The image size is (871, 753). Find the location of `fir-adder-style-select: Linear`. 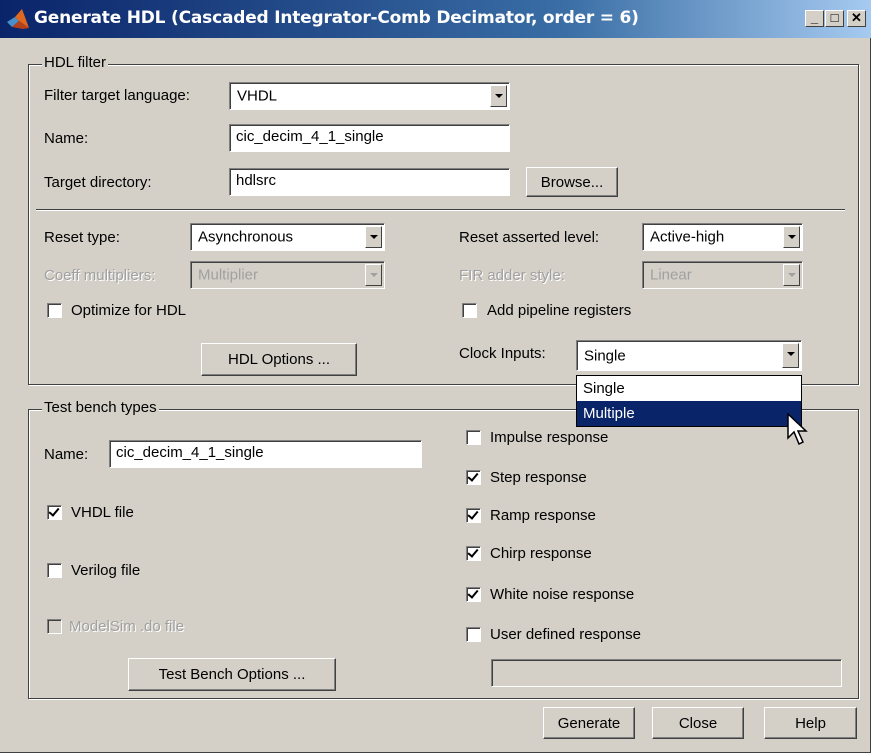

fir-adder-style-select: Linear is located at coordinates (722, 275).